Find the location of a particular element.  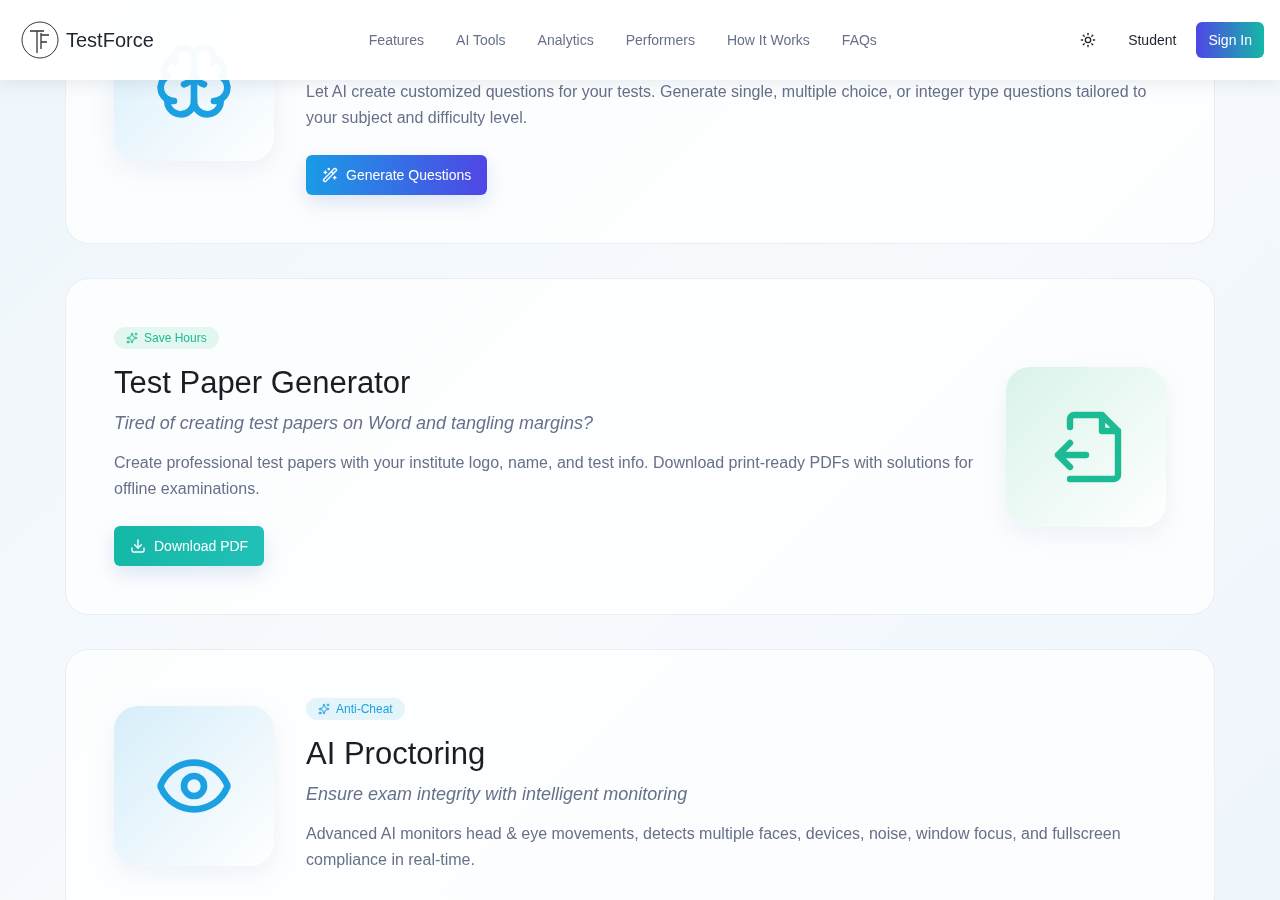

brand-name: TestForce is located at coordinates (110, 40).